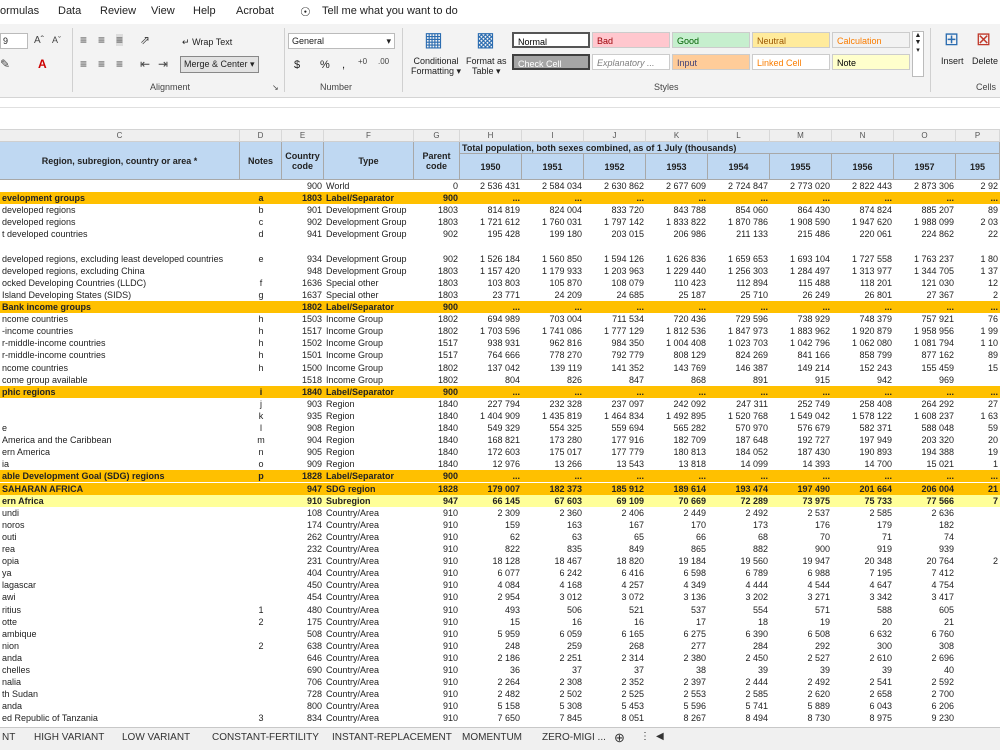  I want to click on cell-value: 118 201, so click(863, 283).